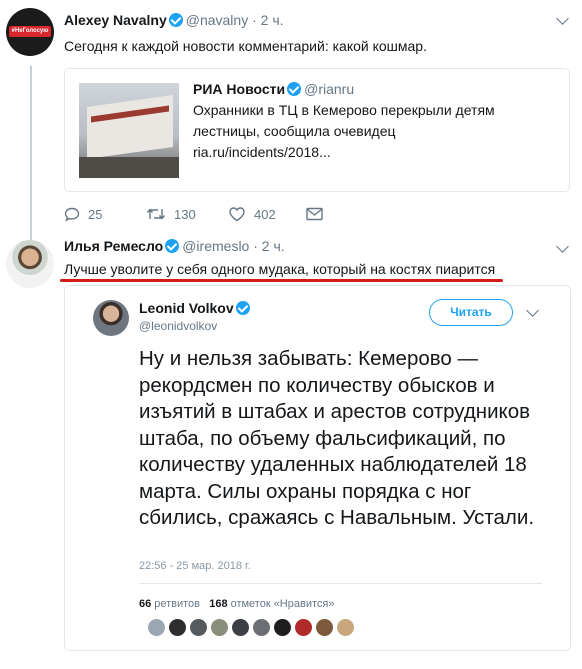 The image size is (582, 669). I want to click on like-button: 402, so click(252, 214).